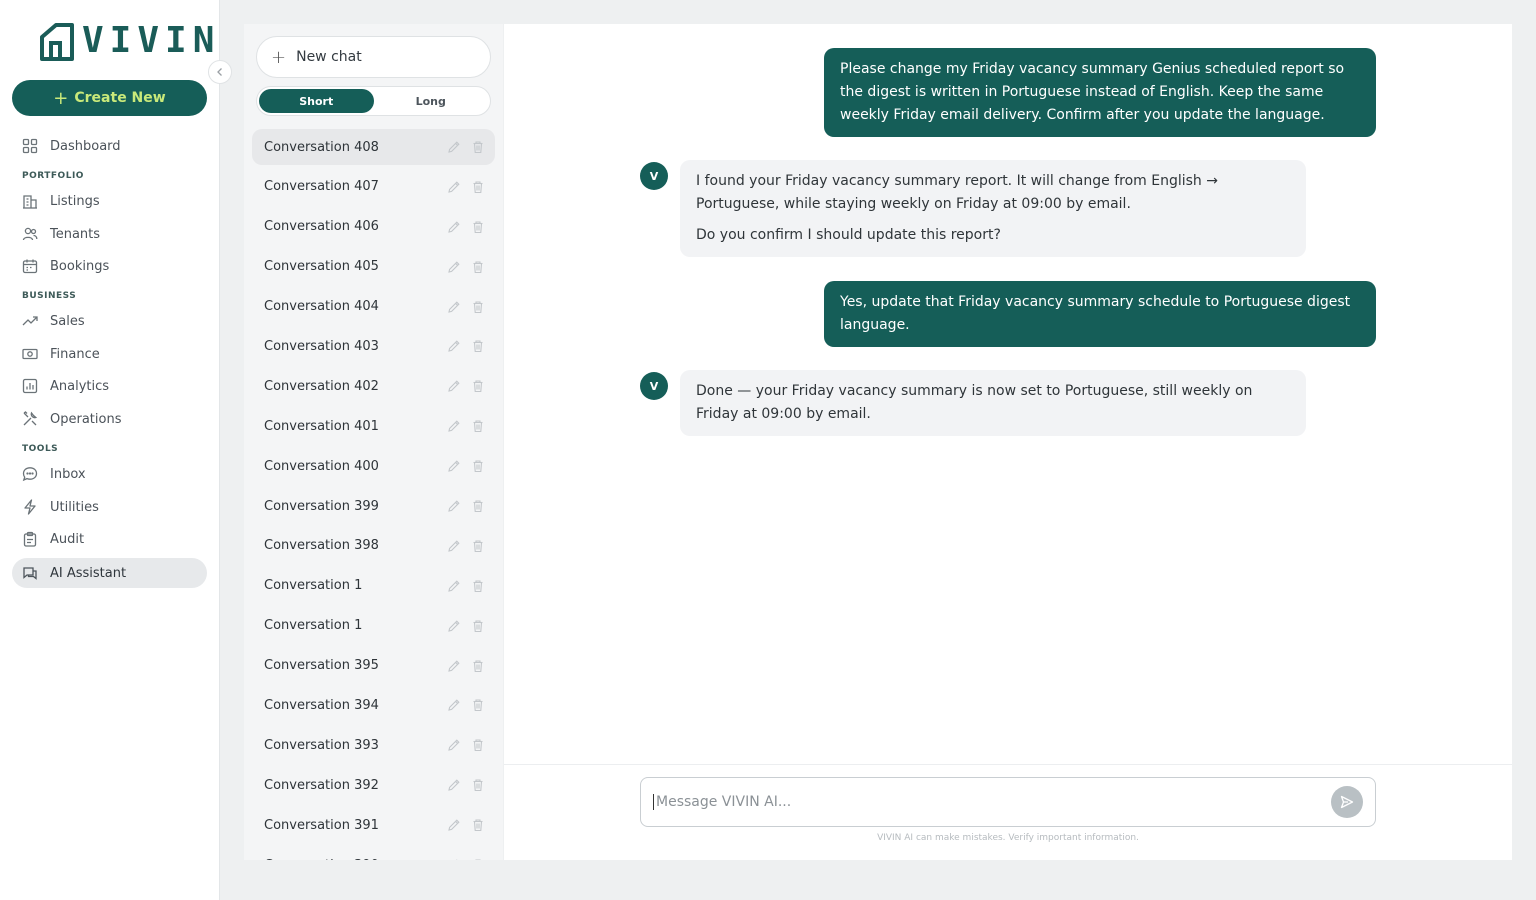  I want to click on nav-item-listings: Listings, so click(109, 201).